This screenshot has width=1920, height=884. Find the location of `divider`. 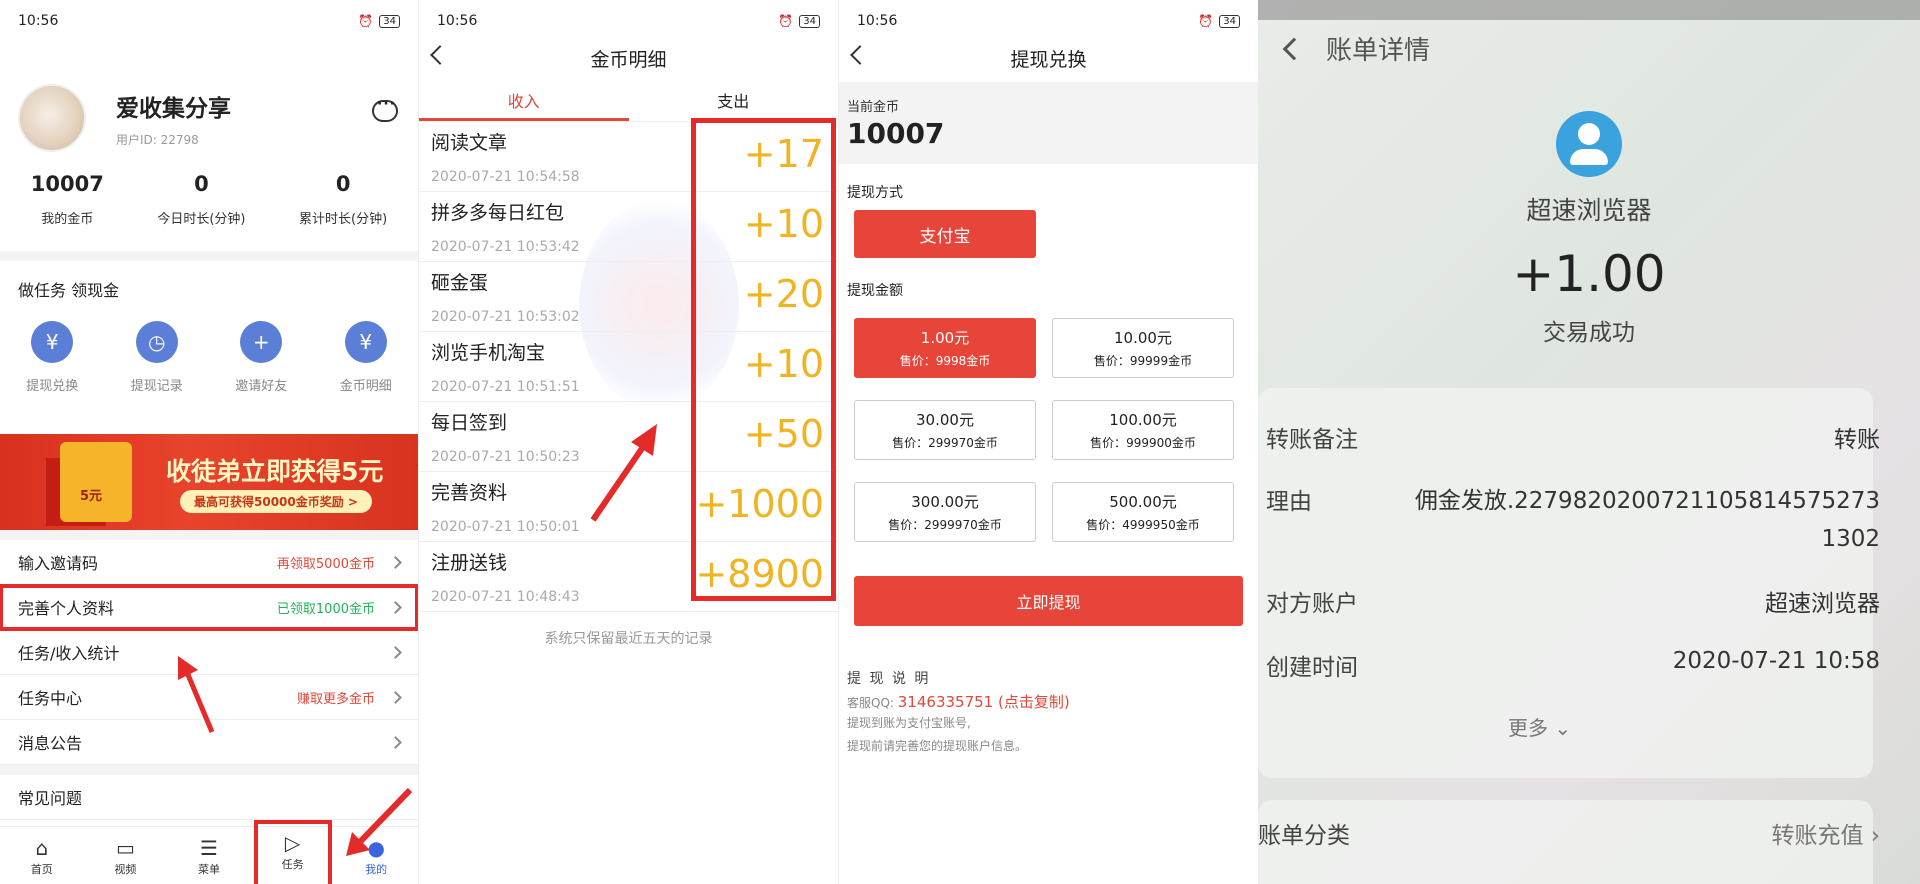

divider is located at coordinates (209, 256).